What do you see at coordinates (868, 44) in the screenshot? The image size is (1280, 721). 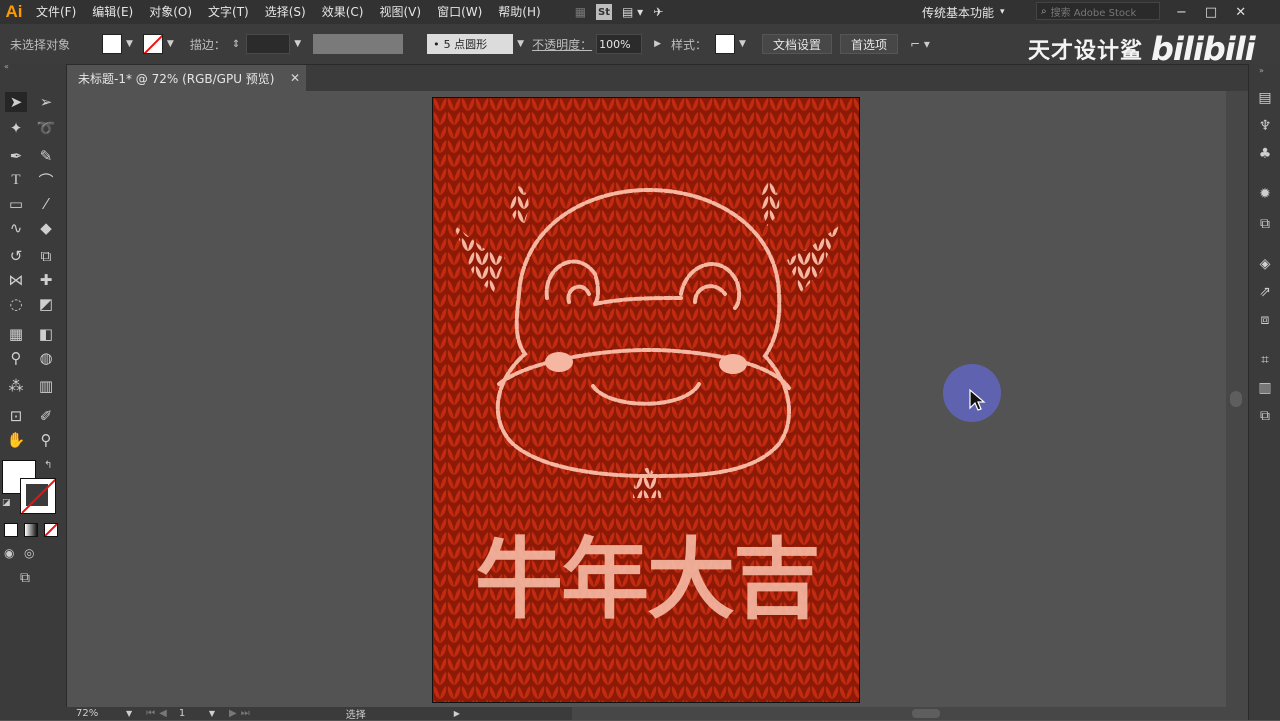 I see `preferences-button: 首选项` at bounding box center [868, 44].